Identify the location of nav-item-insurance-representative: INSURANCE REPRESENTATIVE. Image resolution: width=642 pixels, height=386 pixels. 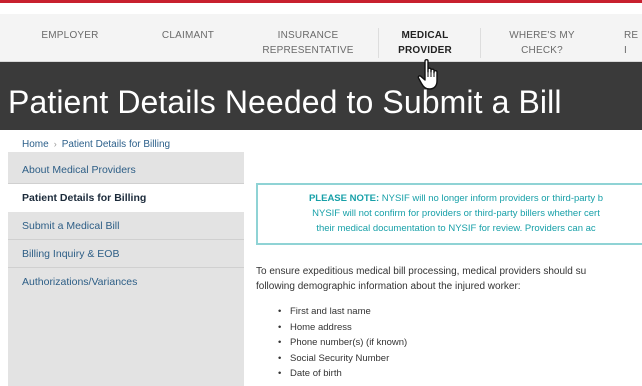
(308, 43).